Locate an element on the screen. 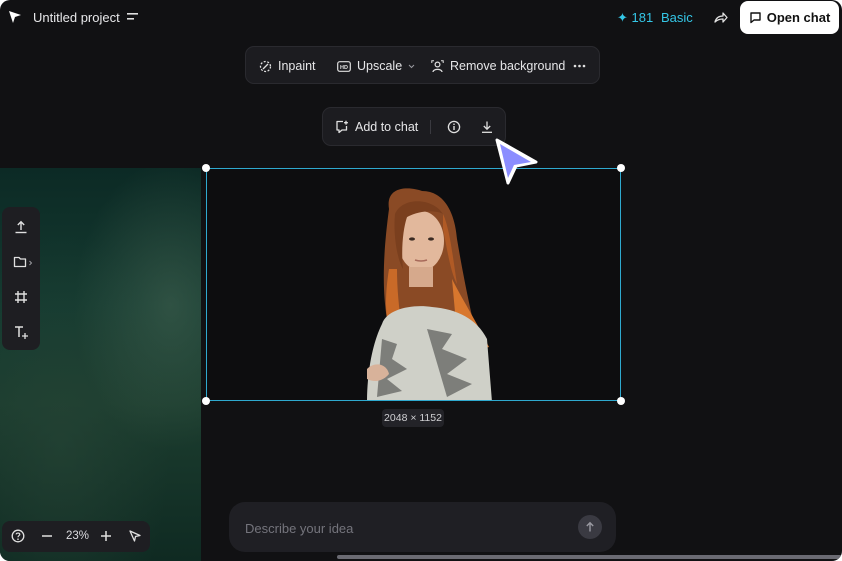  chat-bubble-icon is located at coordinates (755, 17).